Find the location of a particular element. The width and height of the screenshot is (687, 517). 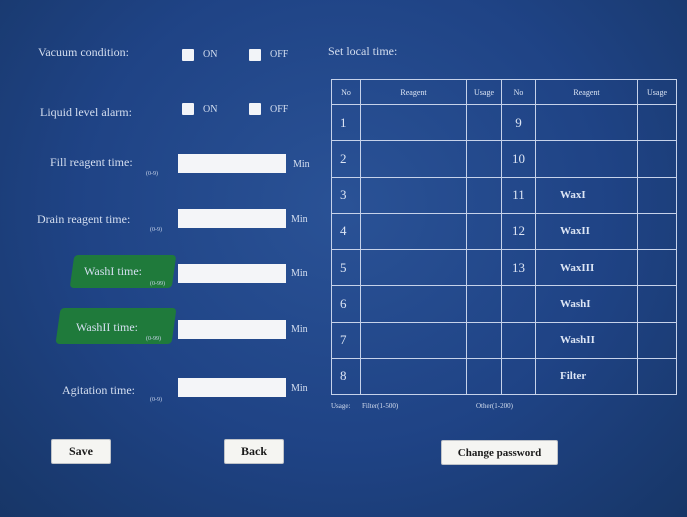

table-row: 3 11 WaxI is located at coordinates (504, 195).